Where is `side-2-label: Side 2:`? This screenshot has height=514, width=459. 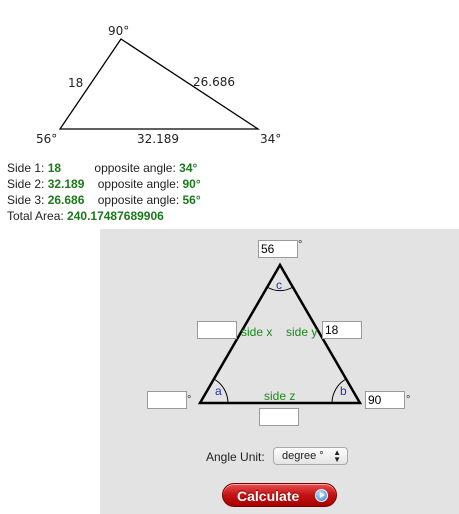
side-2-label: Side 2: is located at coordinates (26, 184).